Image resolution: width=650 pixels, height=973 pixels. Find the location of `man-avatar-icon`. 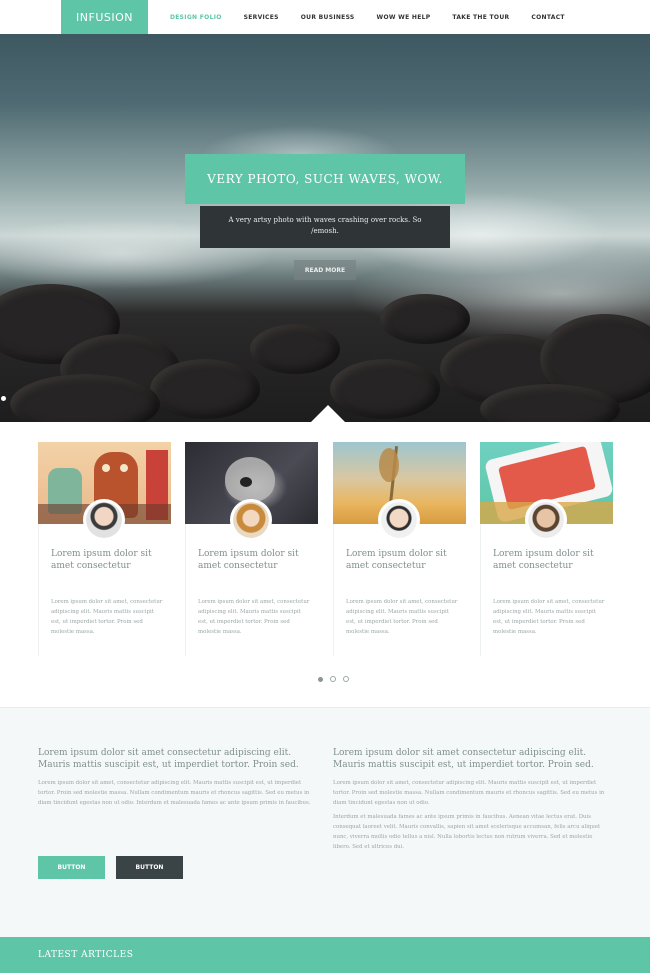

man-avatar-icon is located at coordinates (104, 520).